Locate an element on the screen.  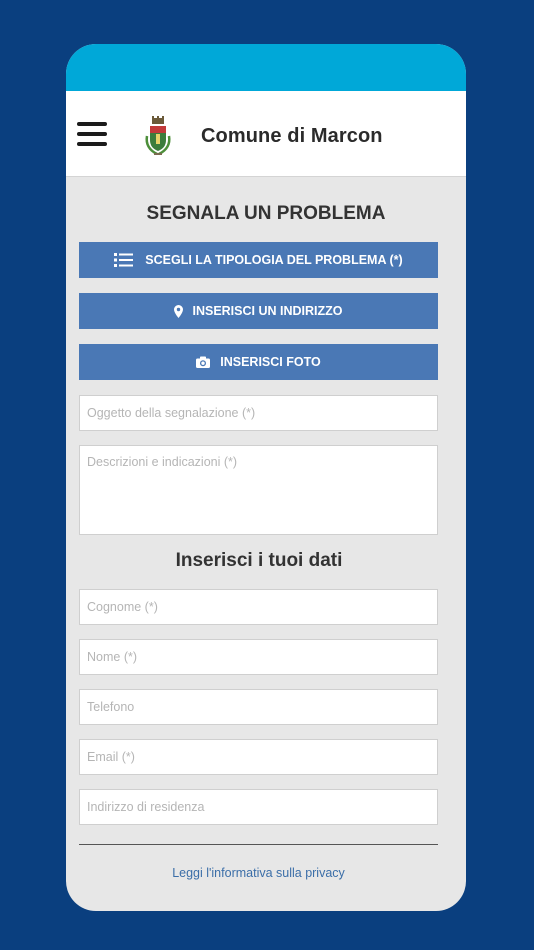
residence-address-input is located at coordinates (258, 807).